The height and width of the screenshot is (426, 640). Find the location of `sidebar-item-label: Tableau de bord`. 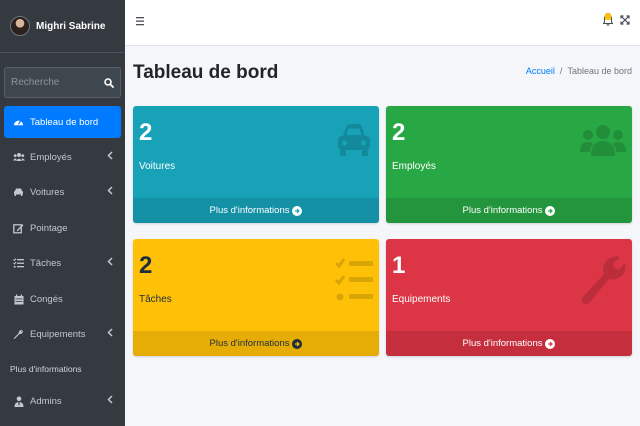

sidebar-item-label: Tableau de bord is located at coordinates (64, 122).